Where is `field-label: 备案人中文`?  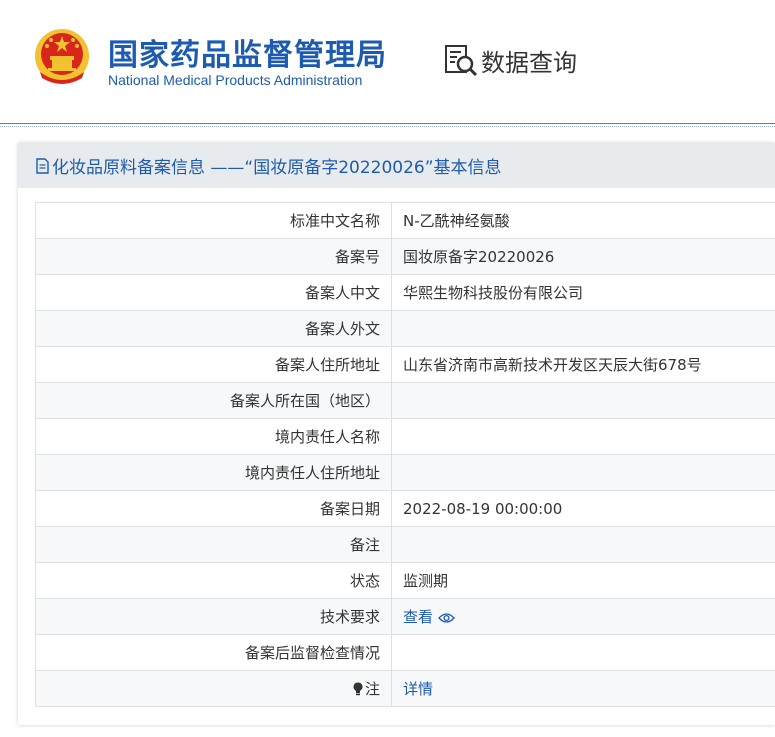 field-label: 备案人中文 is located at coordinates (213, 292).